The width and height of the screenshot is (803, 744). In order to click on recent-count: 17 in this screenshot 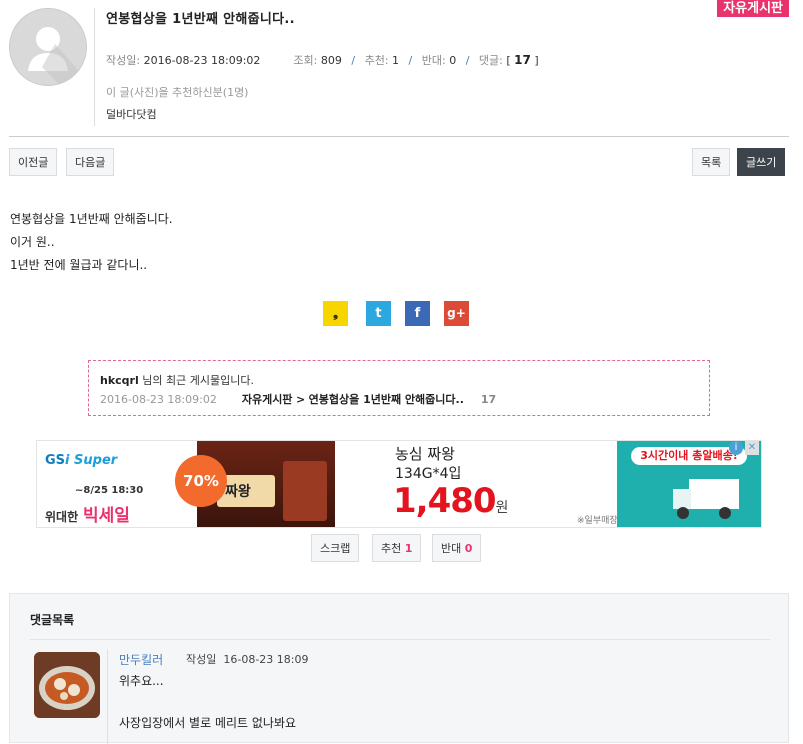, I will do `click(488, 399)`.